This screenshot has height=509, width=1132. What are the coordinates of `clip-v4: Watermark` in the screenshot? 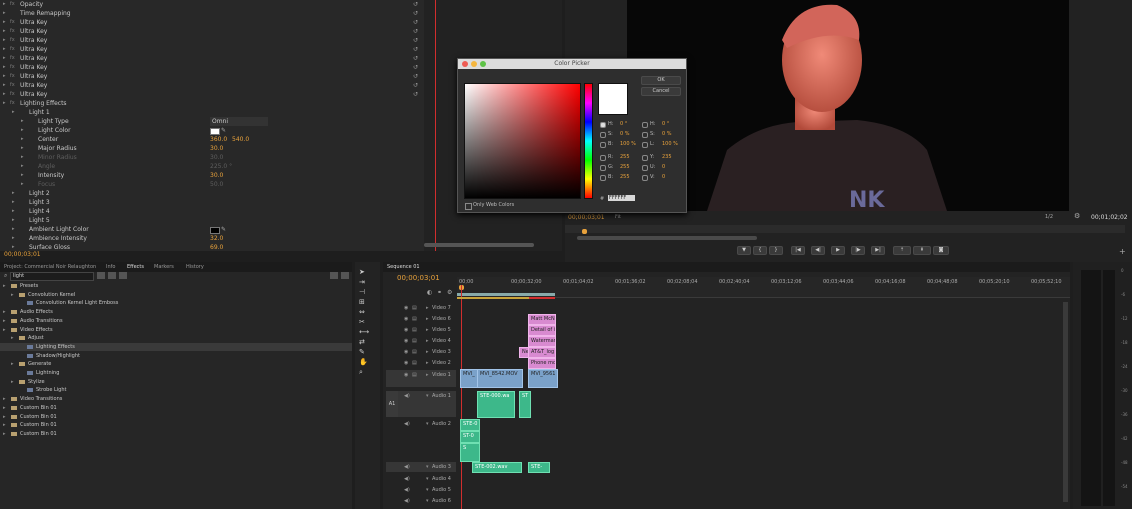 It's located at (542, 341).